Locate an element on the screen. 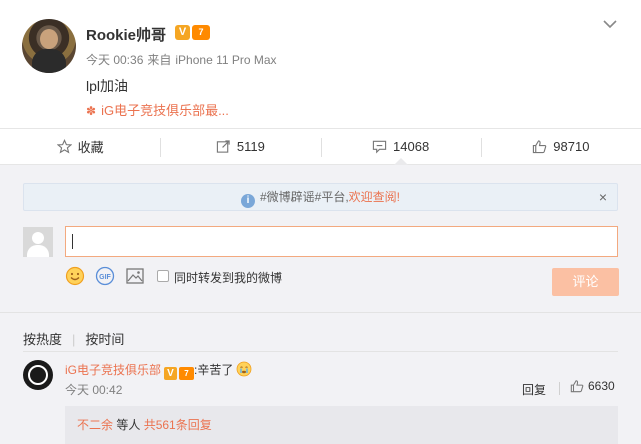  text-caret is located at coordinates (72, 241).